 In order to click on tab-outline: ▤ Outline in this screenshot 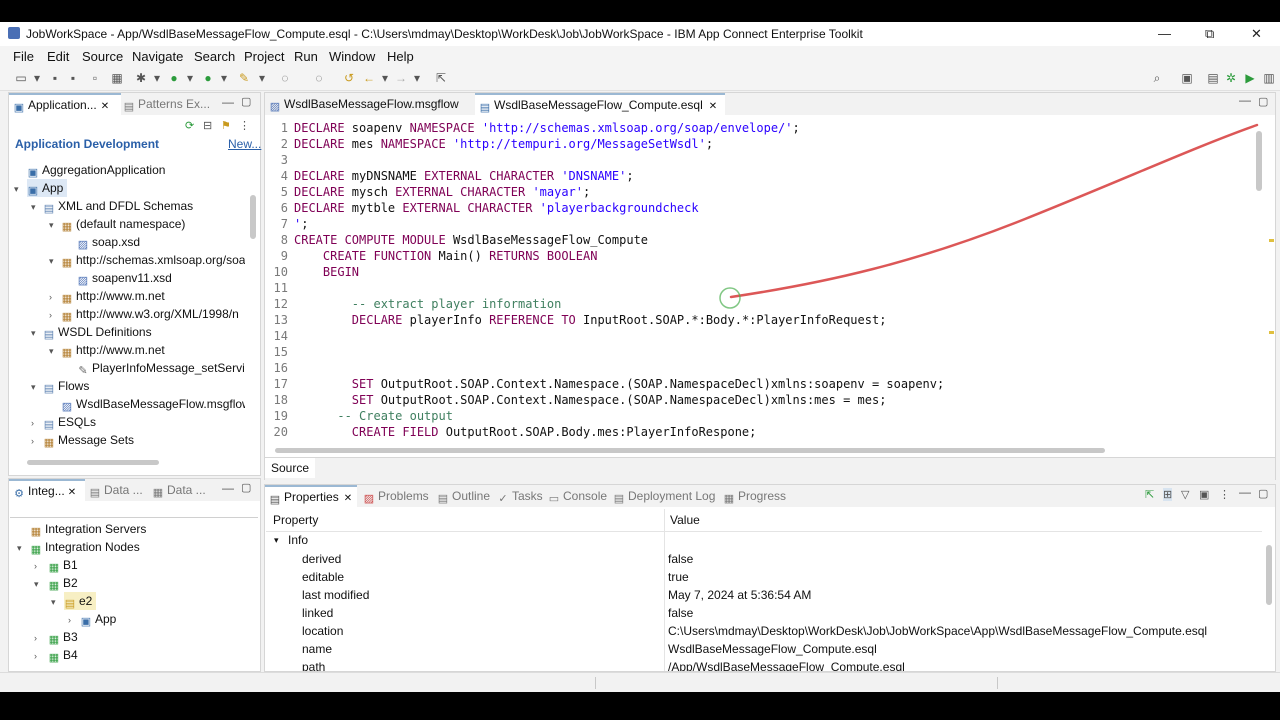, I will do `click(463, 496)`.